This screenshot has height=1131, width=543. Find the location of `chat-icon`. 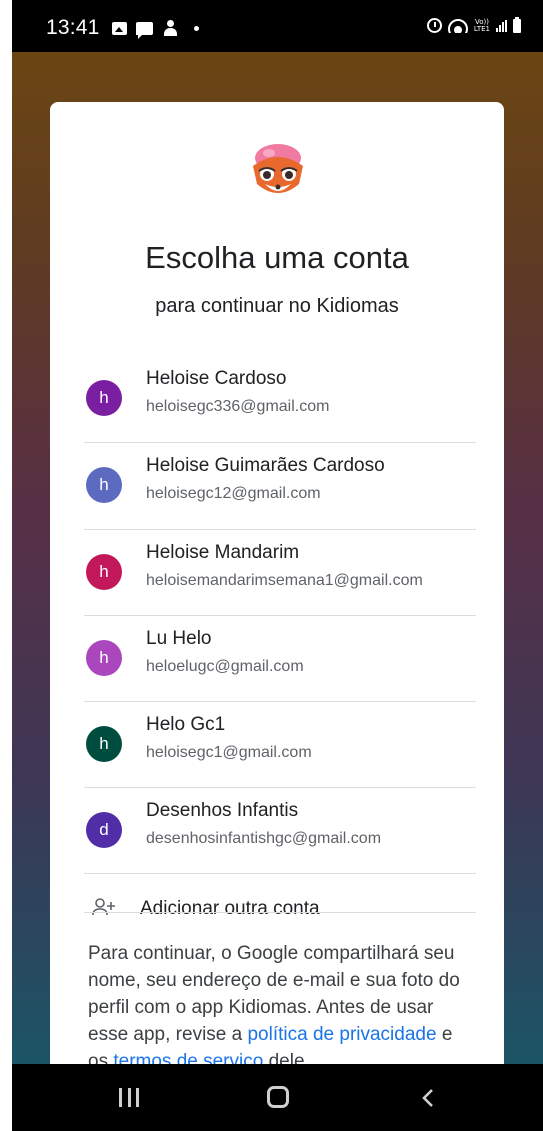

chat-icon is located at coordinates (144, 30).